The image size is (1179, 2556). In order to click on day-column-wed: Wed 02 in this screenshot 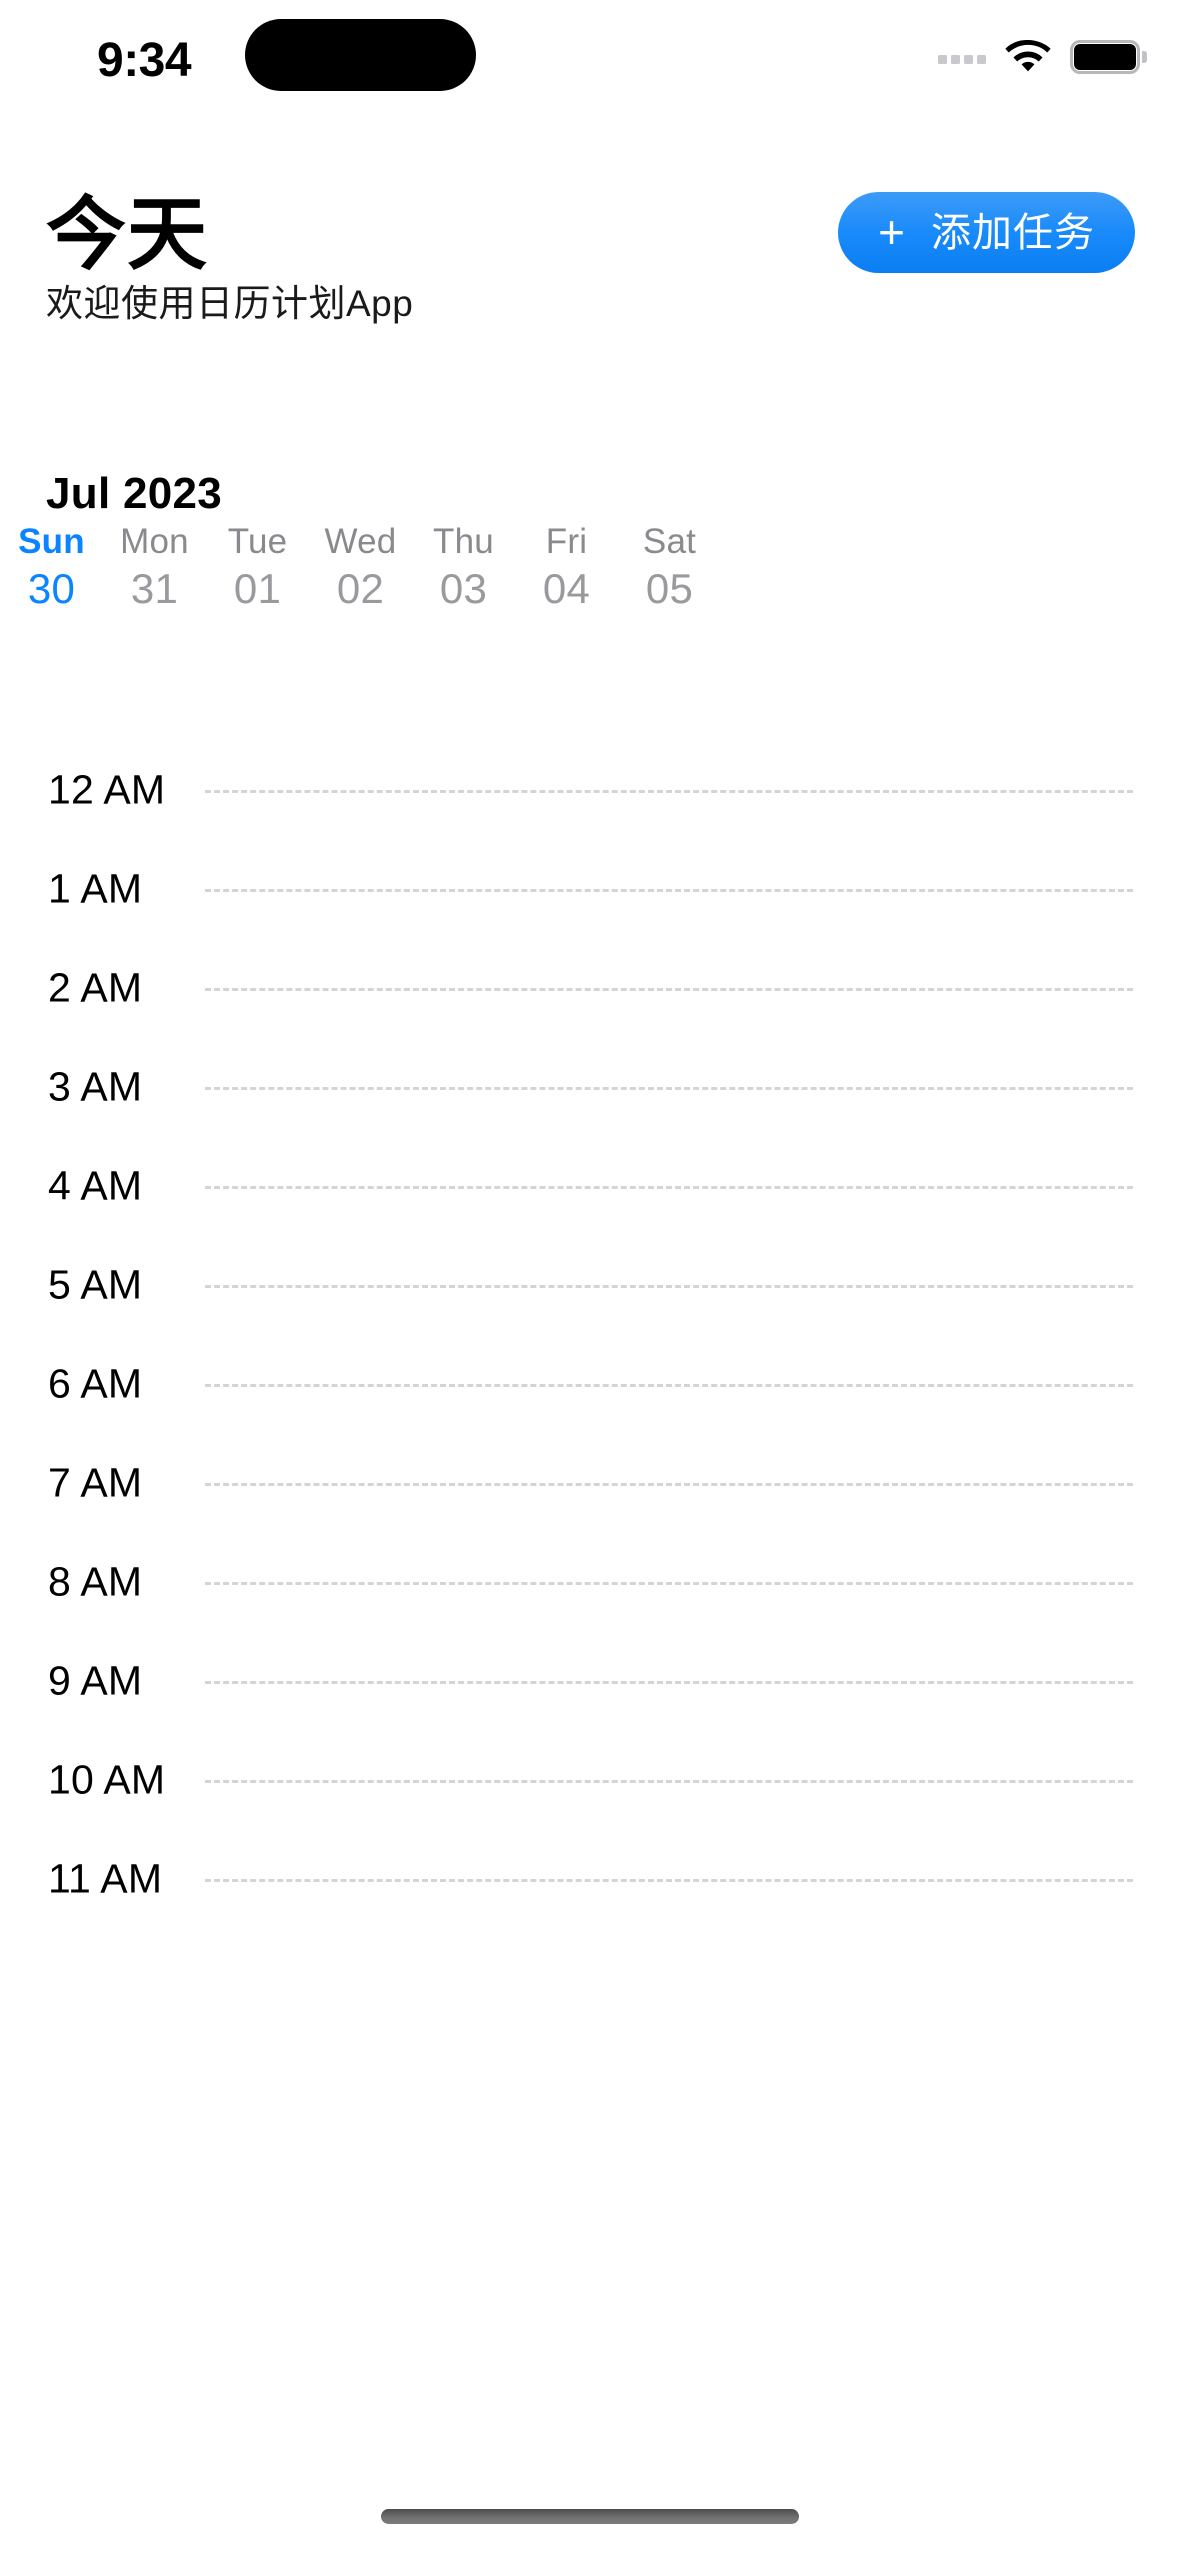, I will do `click(360, 566)`.